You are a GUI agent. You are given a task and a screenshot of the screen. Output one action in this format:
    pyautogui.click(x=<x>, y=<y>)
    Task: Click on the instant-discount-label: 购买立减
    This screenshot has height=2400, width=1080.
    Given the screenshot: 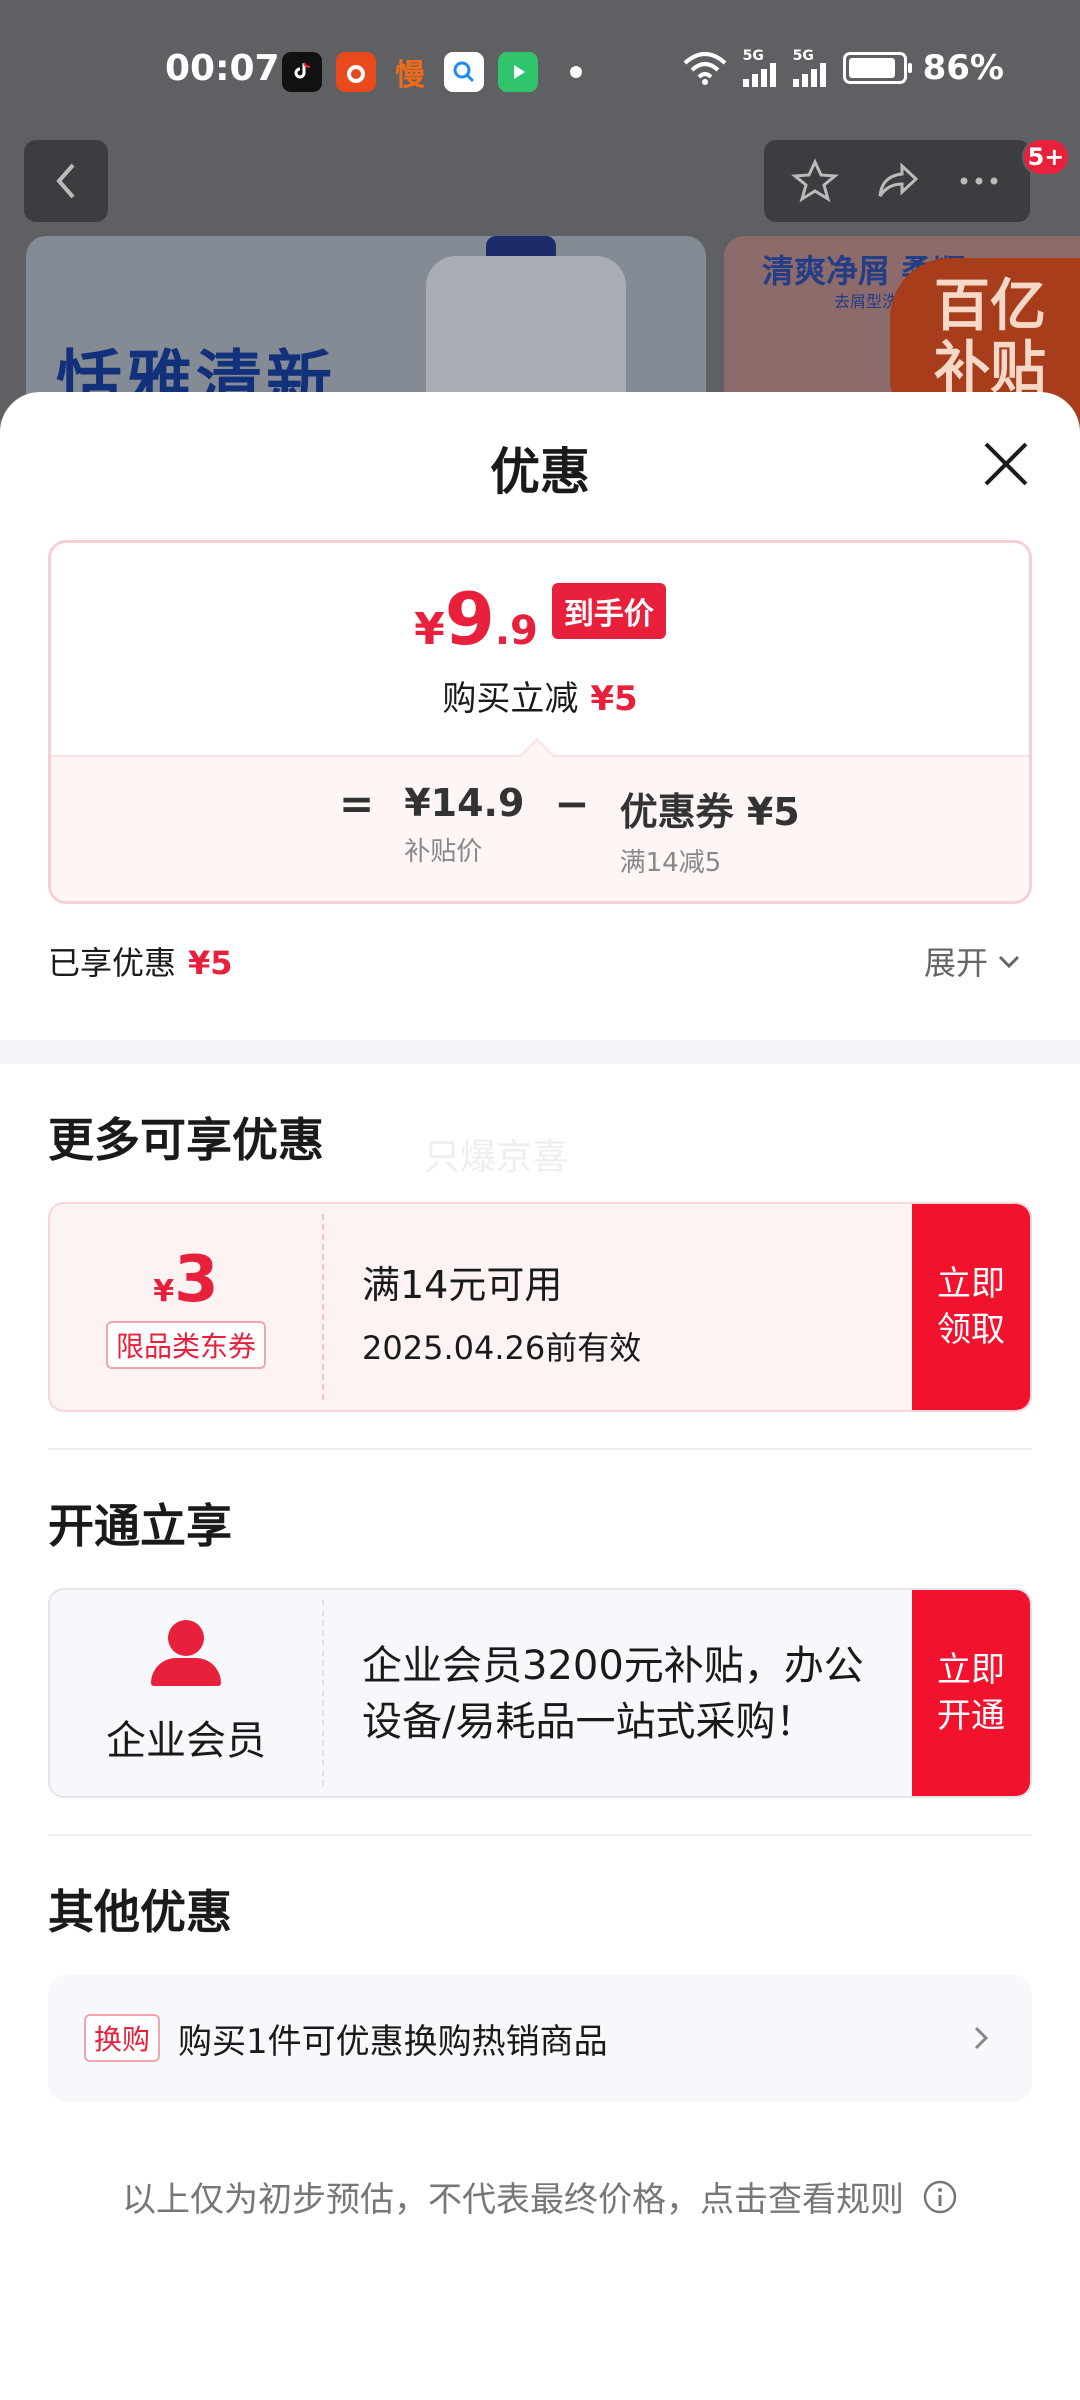 What is the action you would take?
    pyautogui.click(x=510, y=699)
    